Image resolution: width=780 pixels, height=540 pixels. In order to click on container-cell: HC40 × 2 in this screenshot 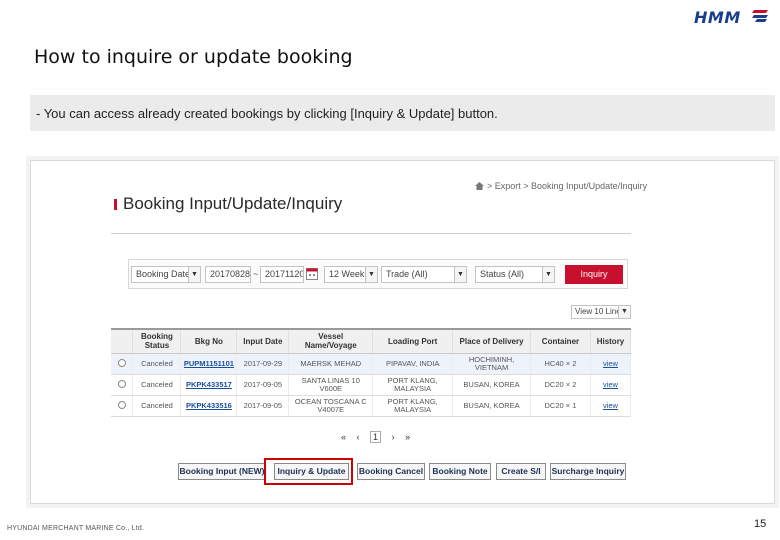, I will do `click(560, 364)`.